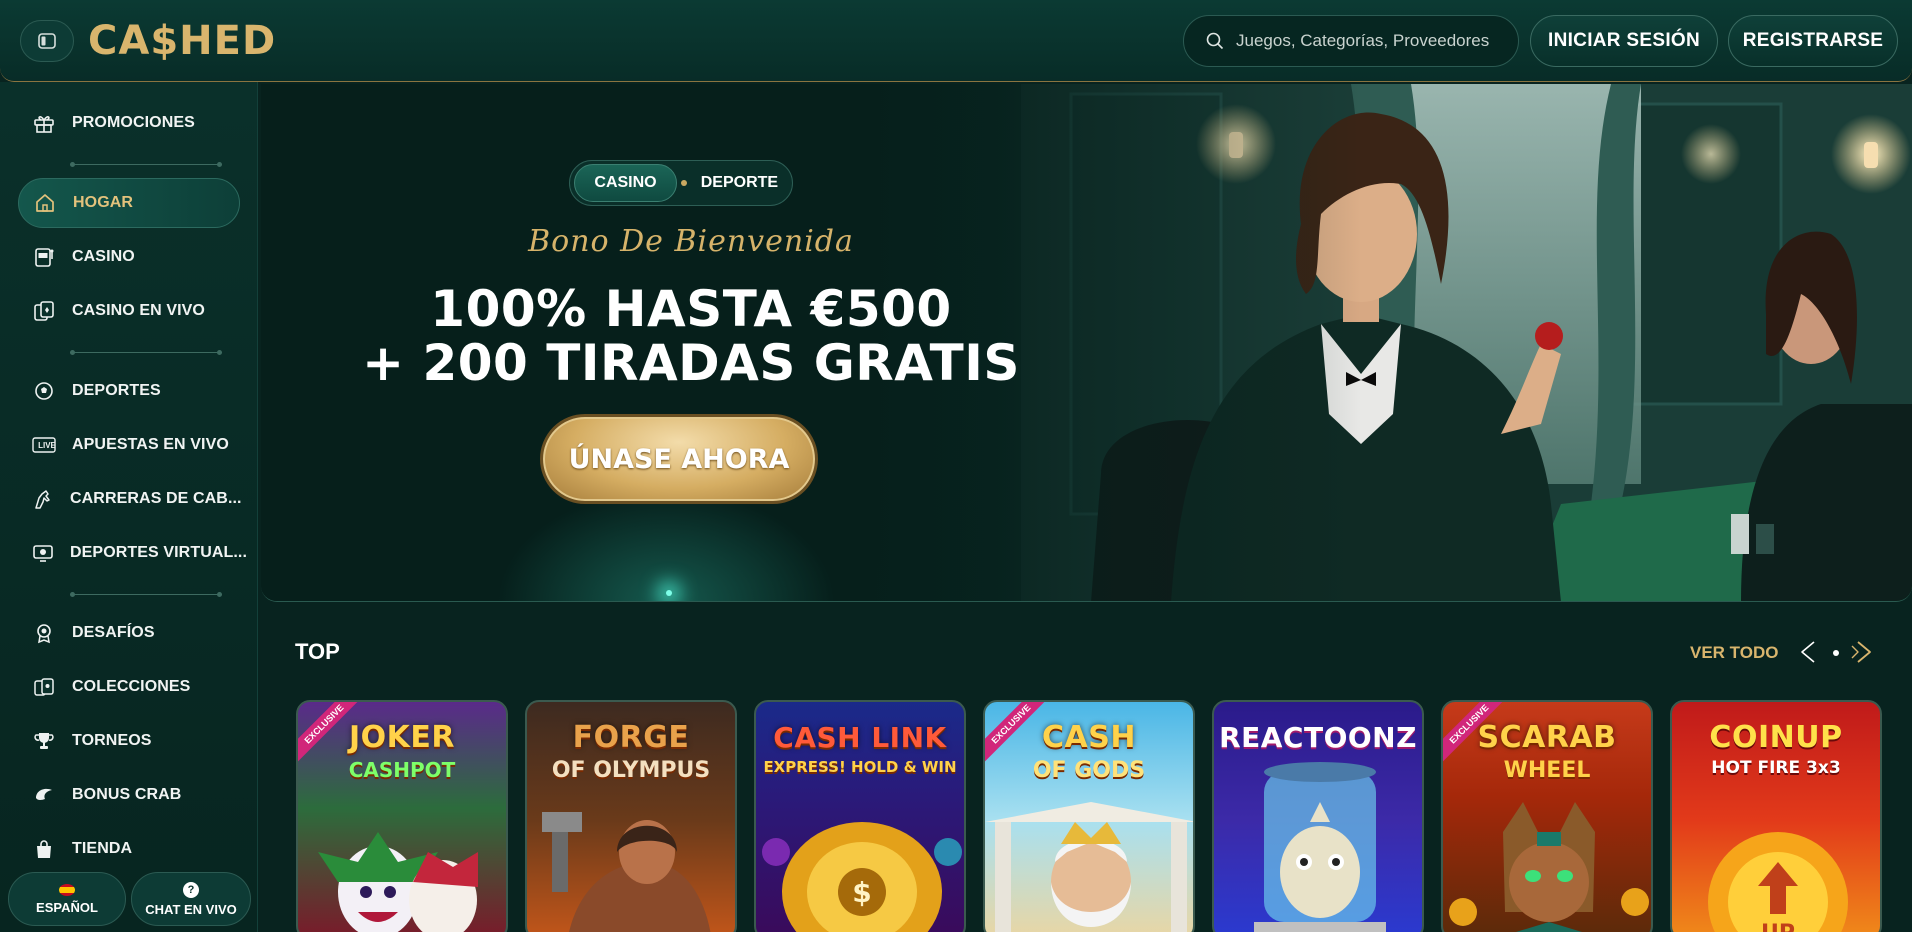 This screenshot has width=1912, height=932. What do you see at coordinates (1215, 41) in the screenshot?
I see `search-icon` at bounding box center [1215, 41].